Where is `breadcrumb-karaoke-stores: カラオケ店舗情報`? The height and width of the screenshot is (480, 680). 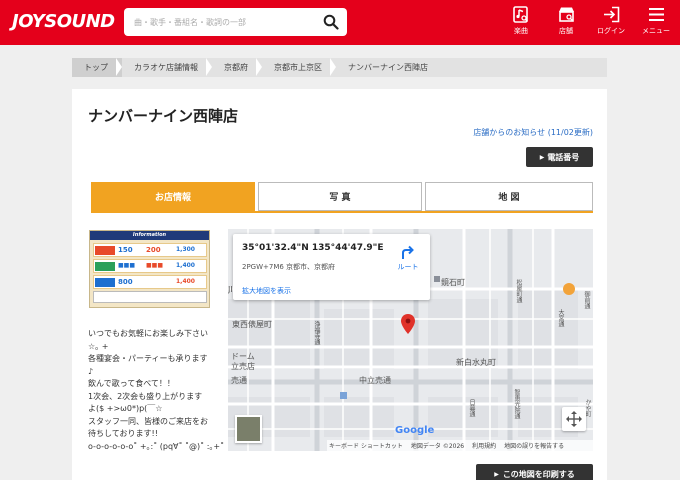 breadcrumb-karaoke-stores: カラオケ店舗情報 is located at coordinates (167, 67).